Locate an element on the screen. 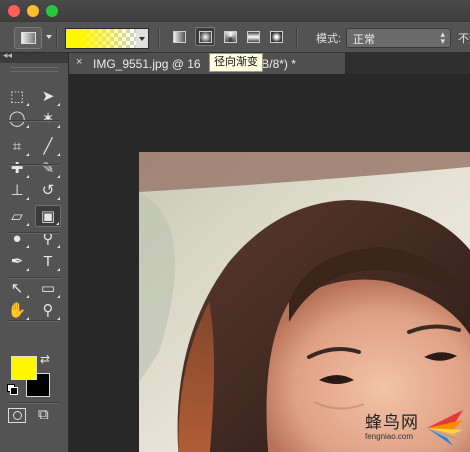  linear-gradient-button is located at coordinates (179, 36).